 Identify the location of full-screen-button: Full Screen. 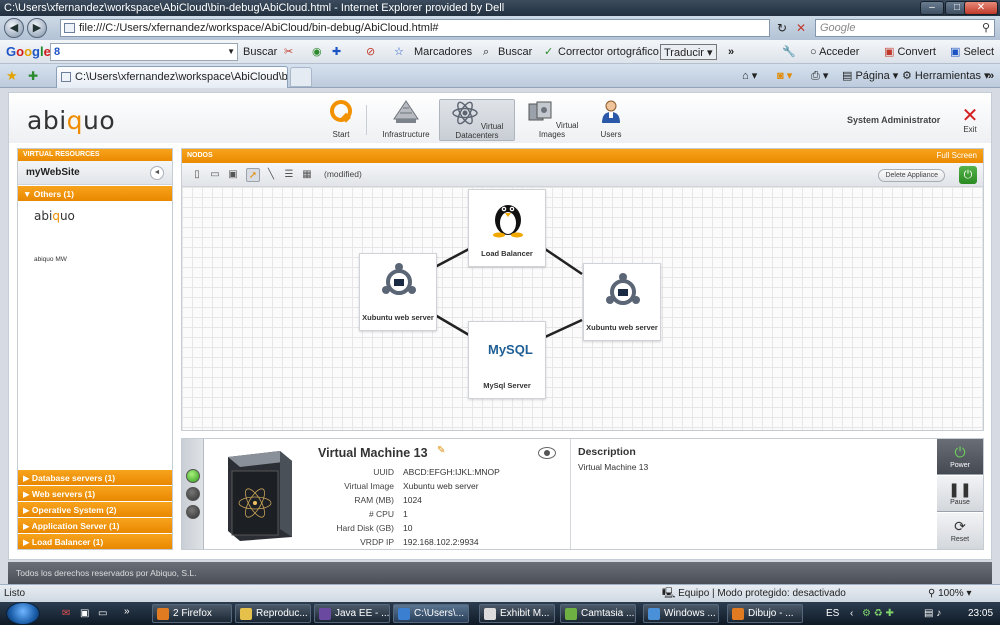
(957, 156).